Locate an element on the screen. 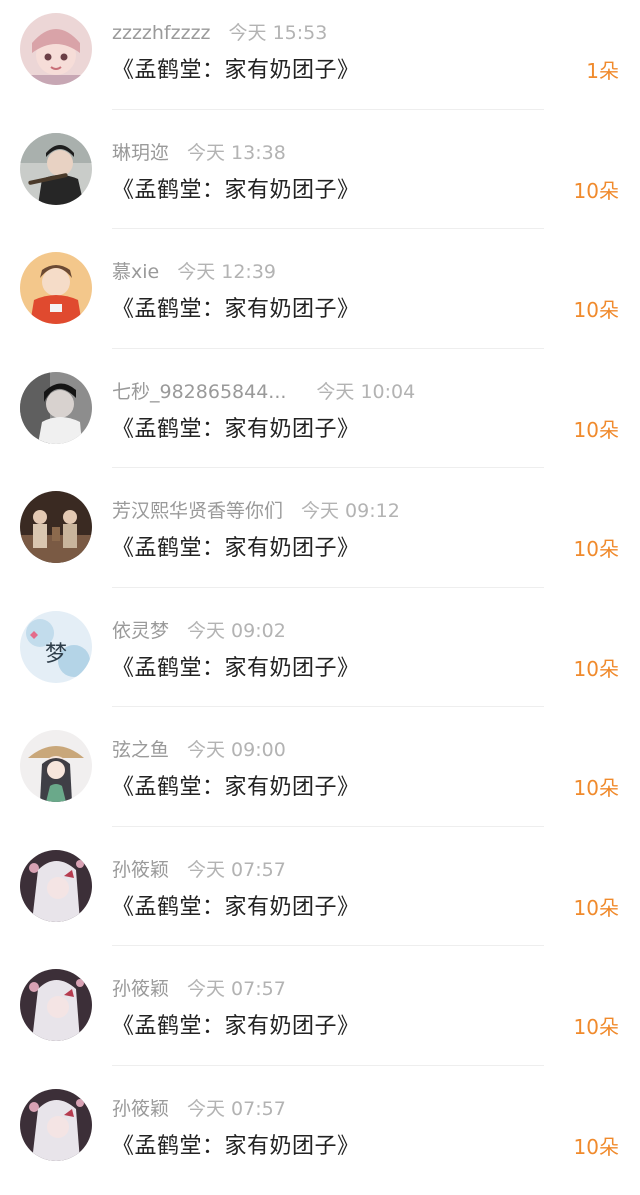  list-item: 琳玥迩今天 13:38 《孟鹤堂：家有奶团子》 10朵 is located at coordinates (320, 180).